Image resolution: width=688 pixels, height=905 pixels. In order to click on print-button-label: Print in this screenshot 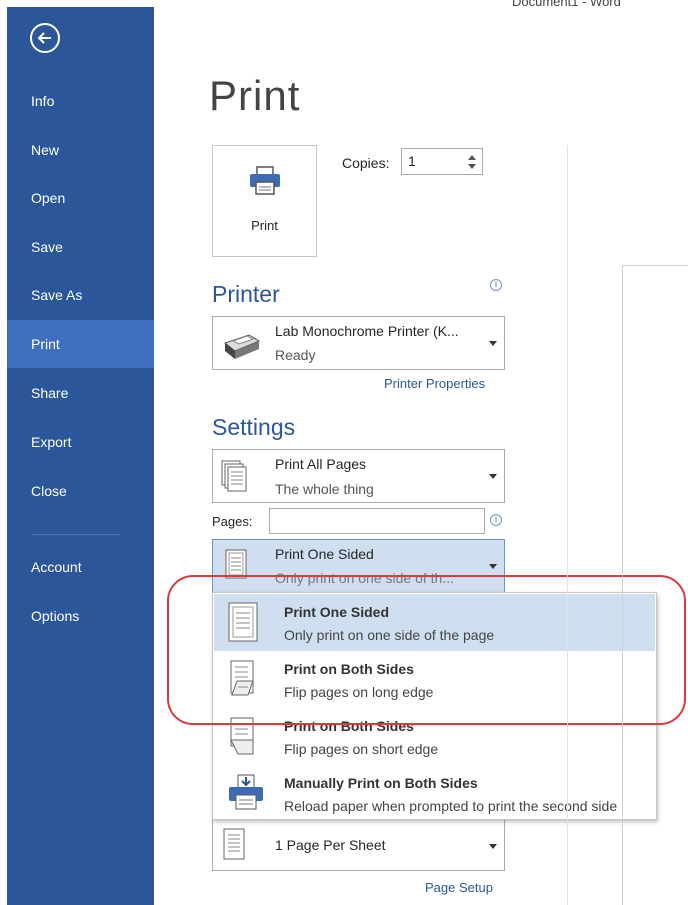, I will do `click(264, 225)`.